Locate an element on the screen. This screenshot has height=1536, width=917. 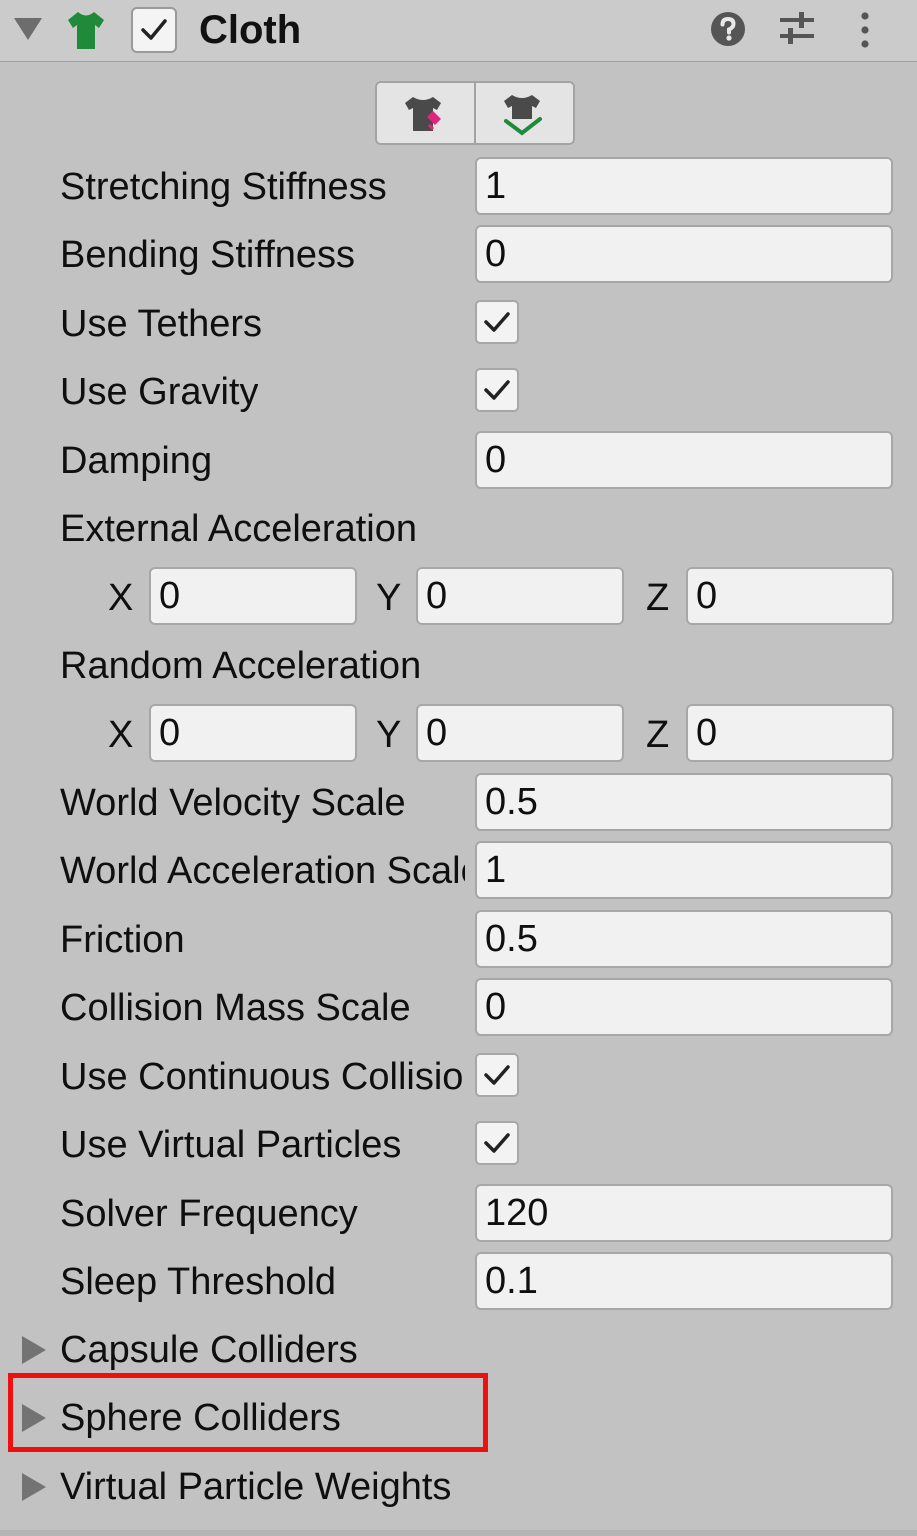
solver-frequency-label: Solver Frequency is located at coordinates (209, 1214).